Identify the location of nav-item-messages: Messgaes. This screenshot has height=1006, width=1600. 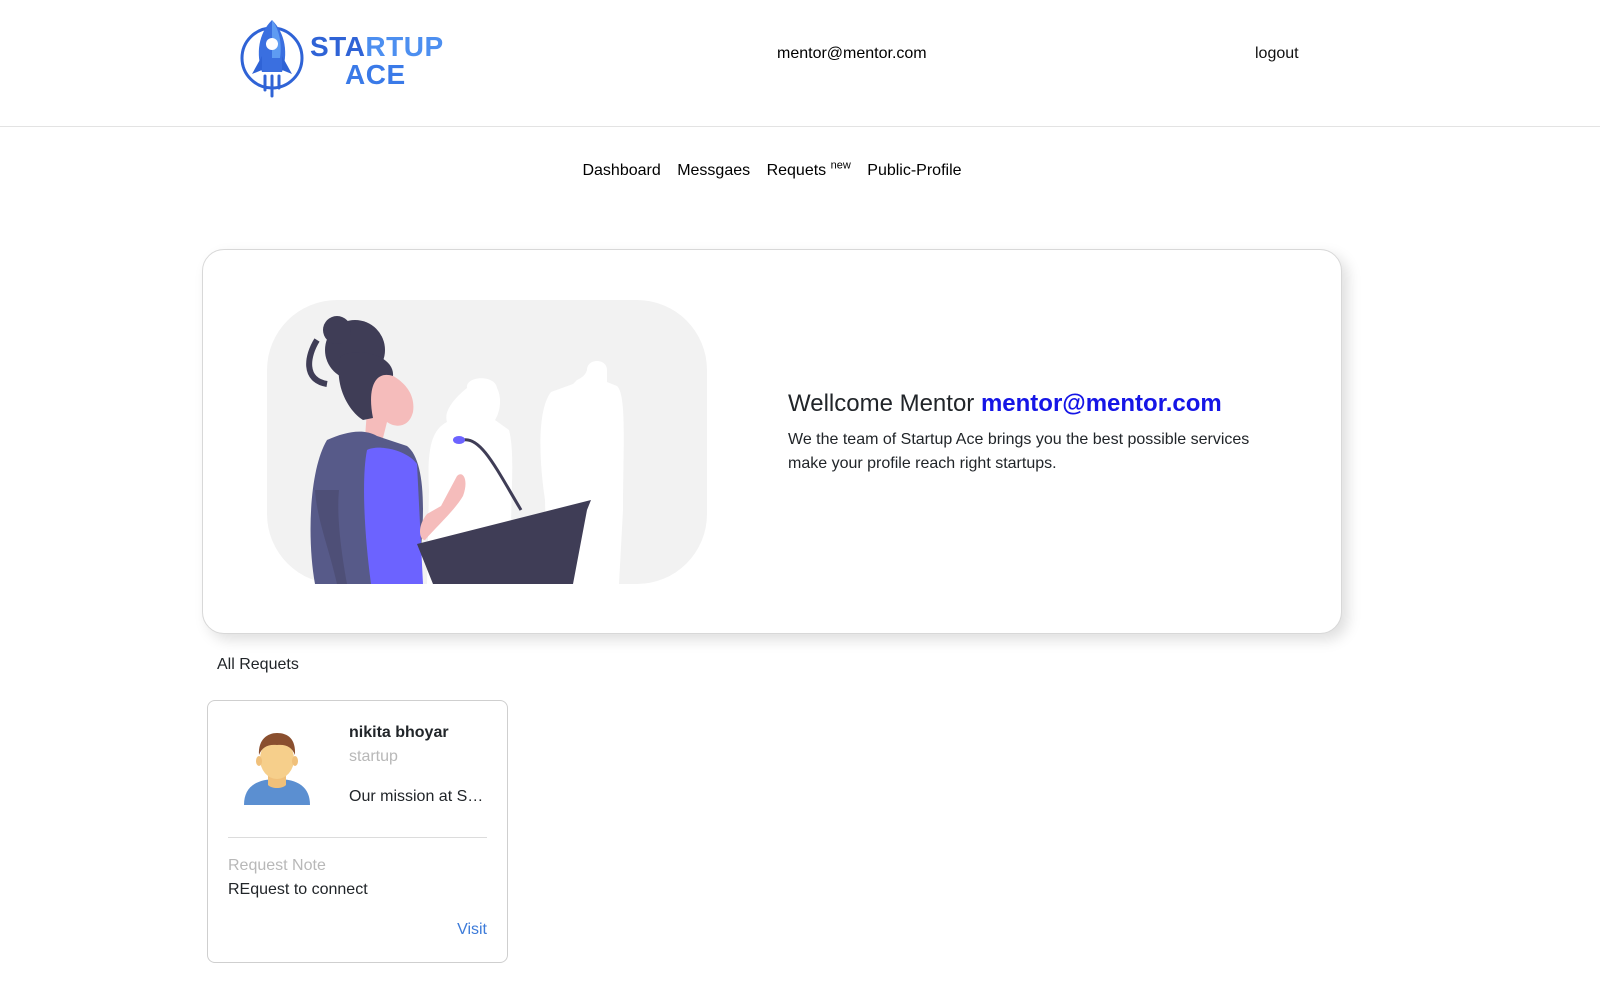
(713, 170).